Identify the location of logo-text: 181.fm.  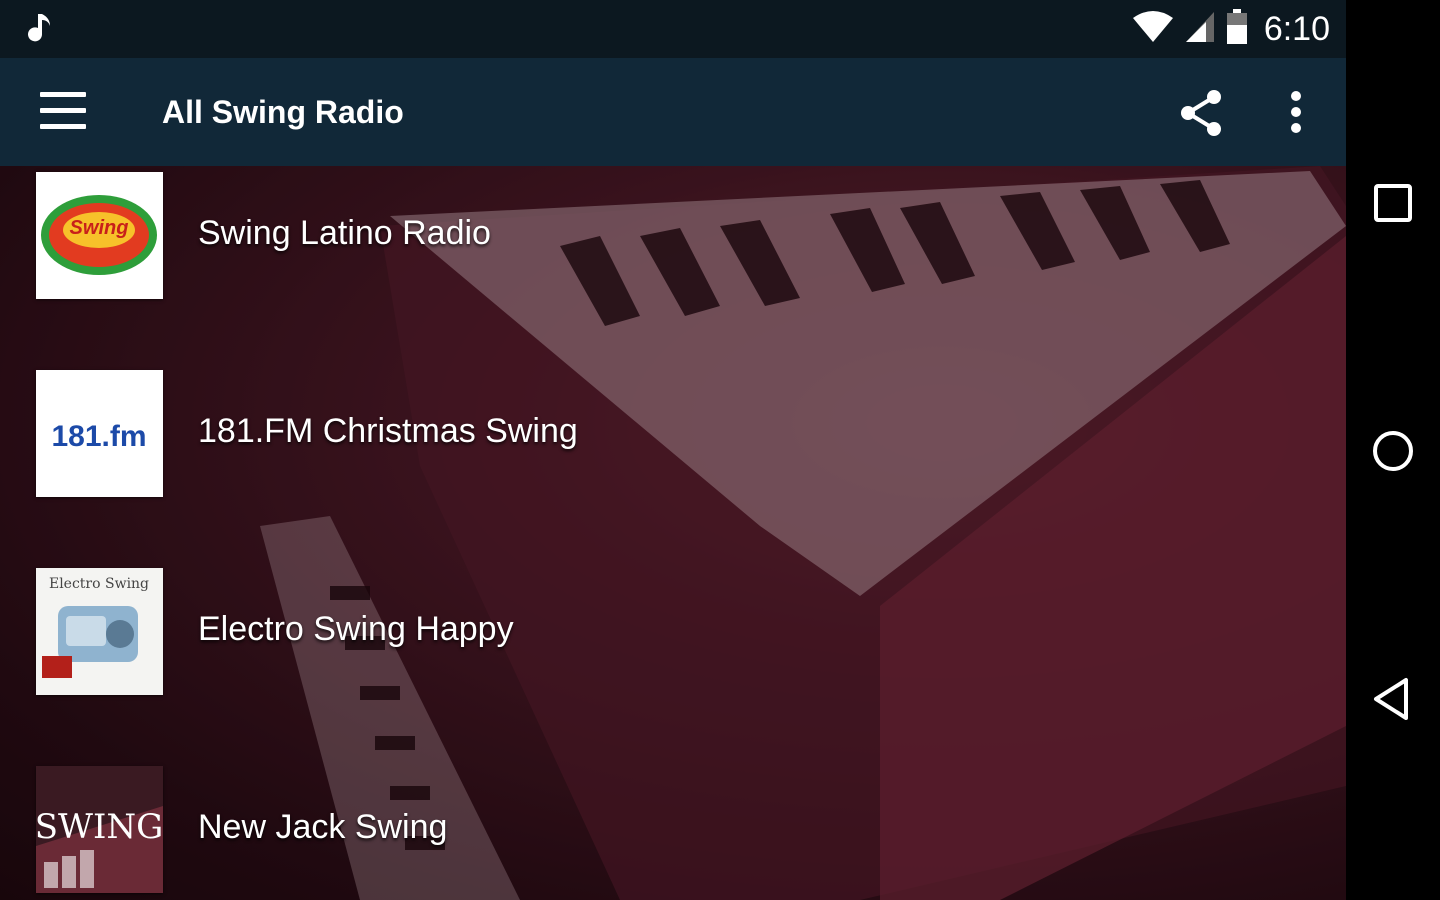
(98, 436).